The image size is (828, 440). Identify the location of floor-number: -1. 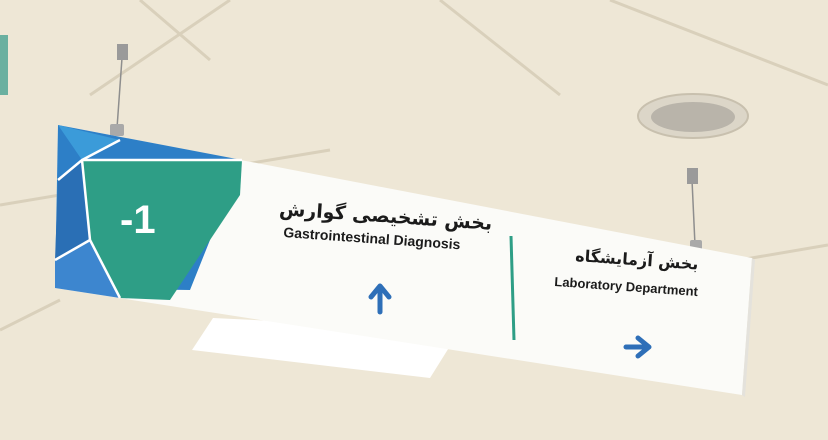
(138, 220).